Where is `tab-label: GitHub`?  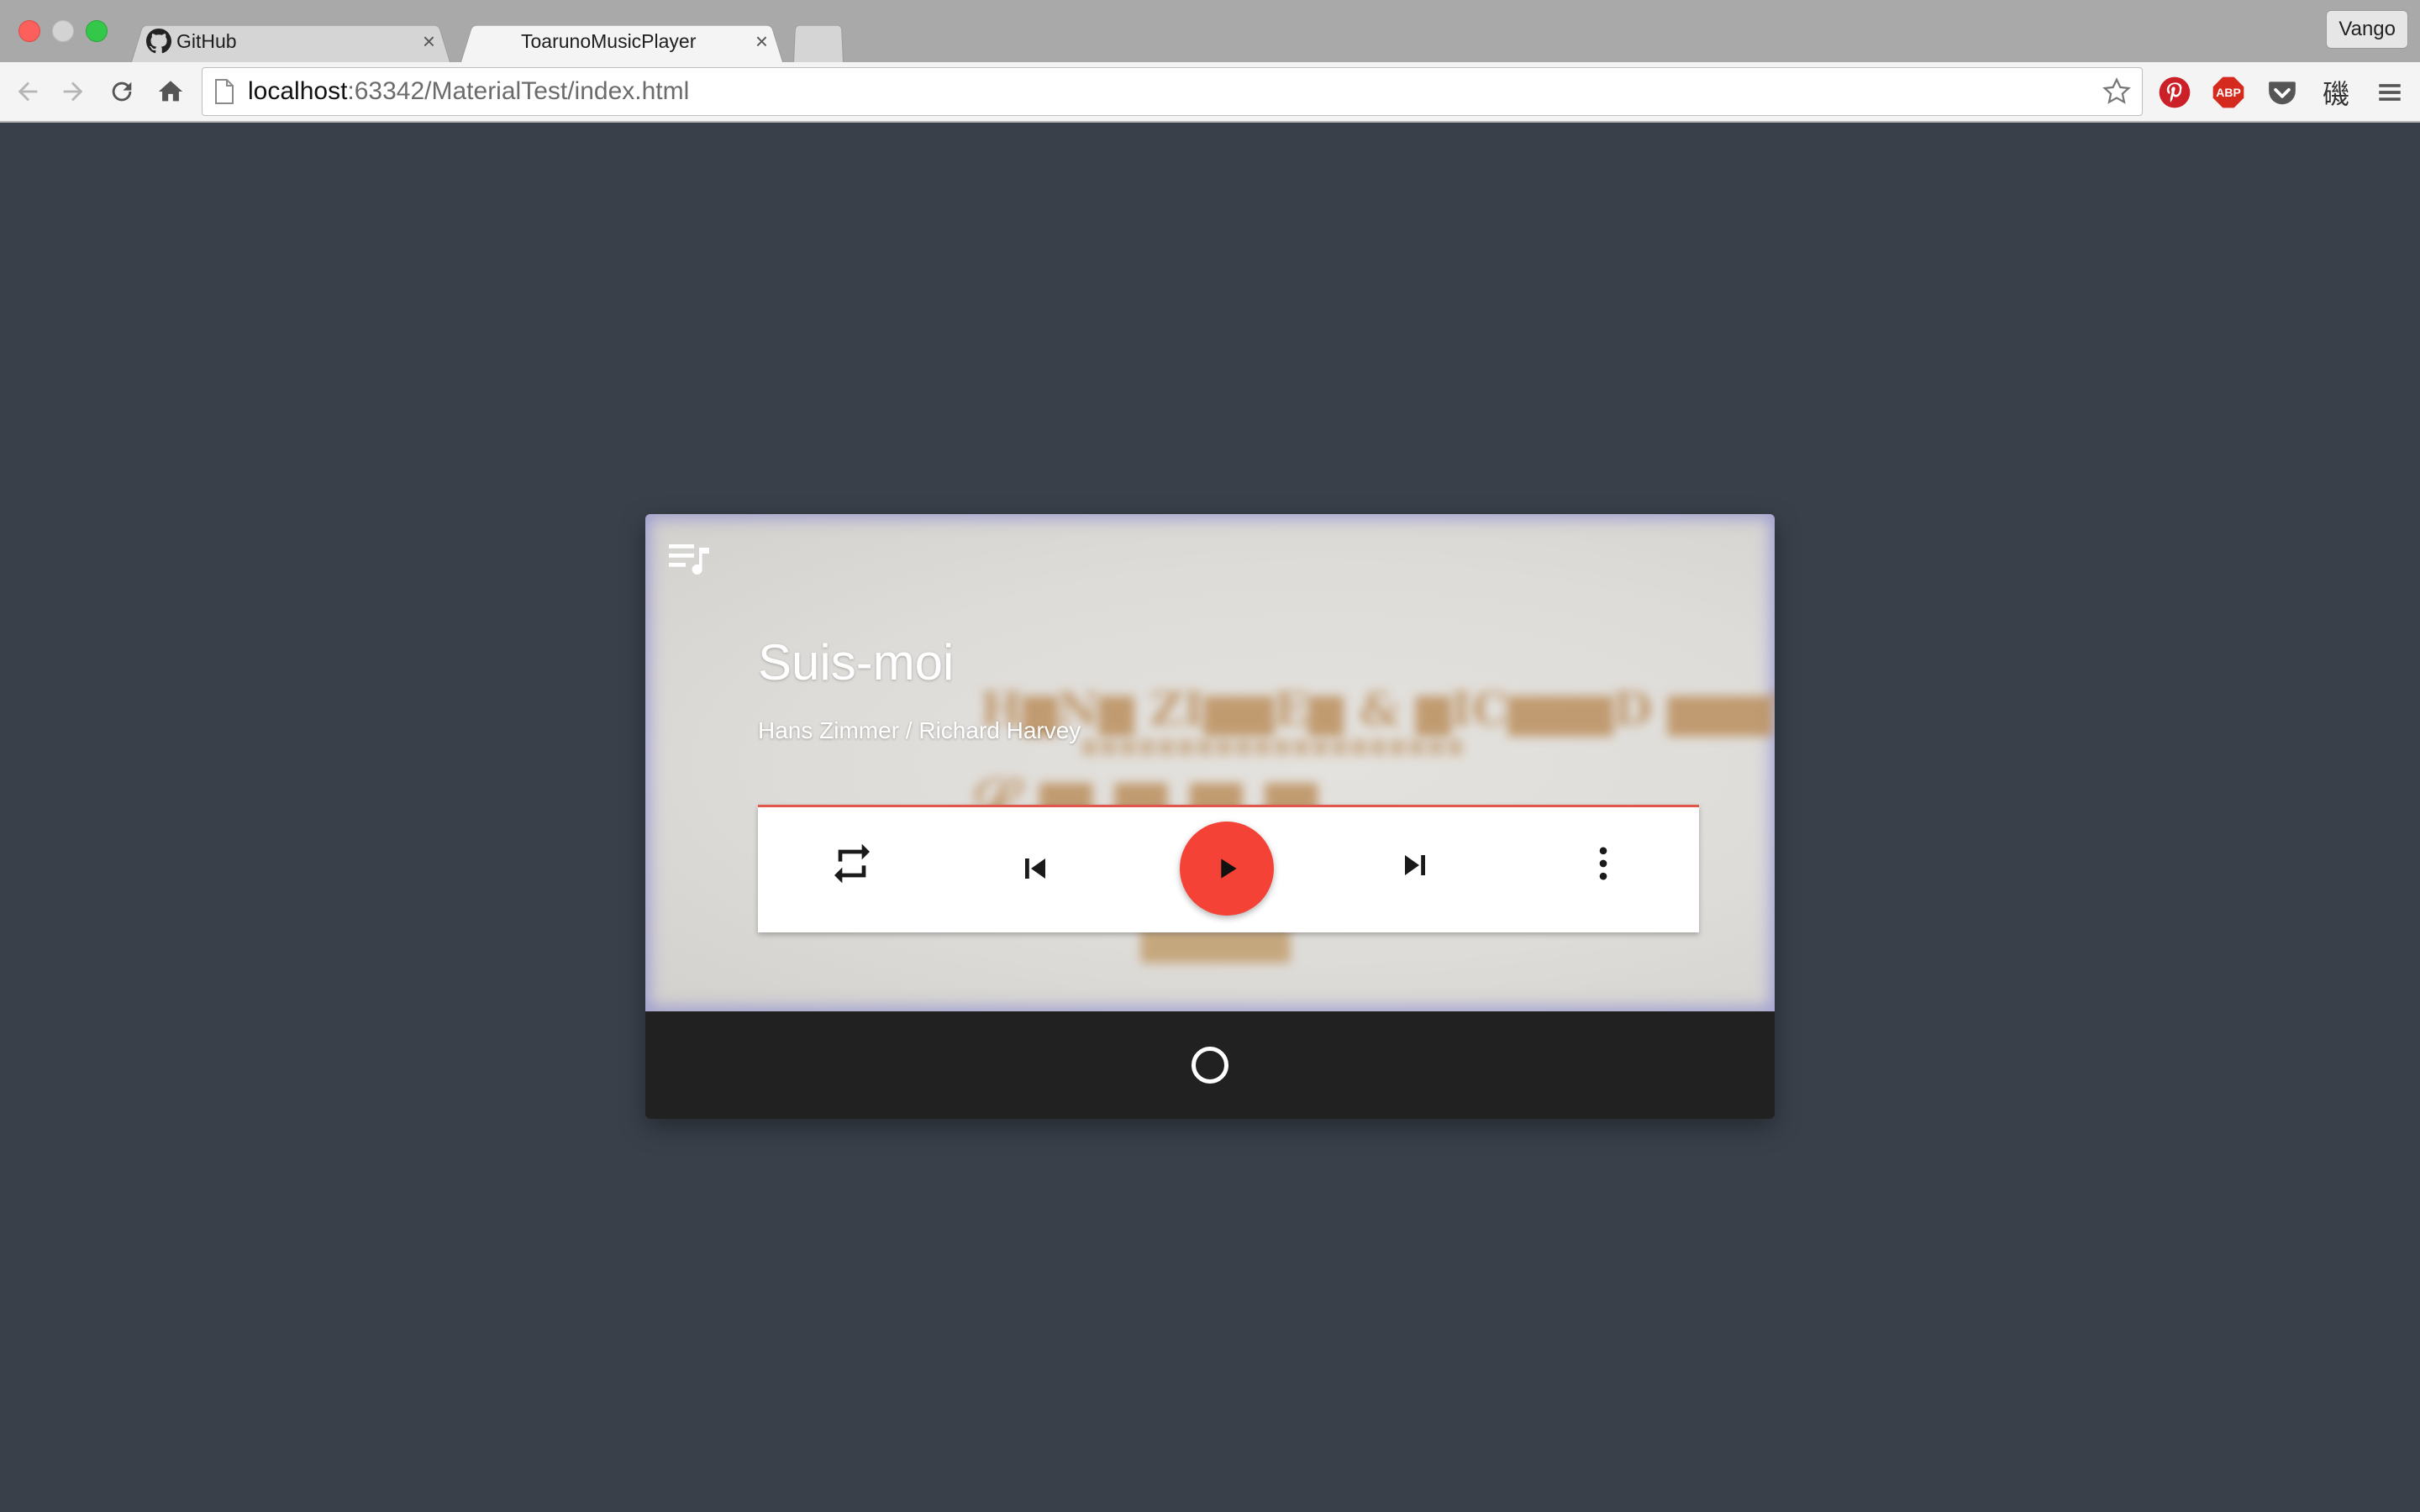
tab-label: GitHub is located at coordinates (206, 40).